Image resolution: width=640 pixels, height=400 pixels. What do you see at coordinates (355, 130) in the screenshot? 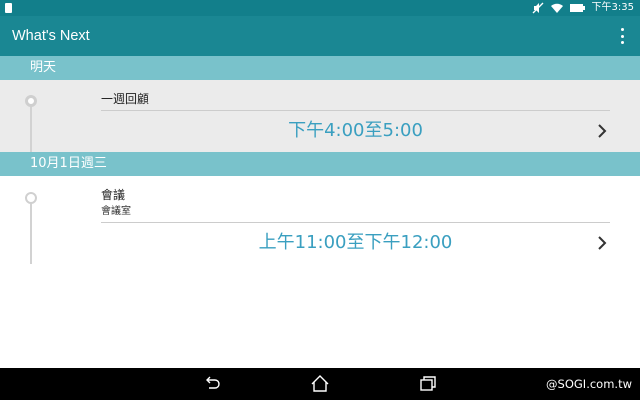
I see `event-time: 下午4:00至5:00` at bounding box center [355, 130].